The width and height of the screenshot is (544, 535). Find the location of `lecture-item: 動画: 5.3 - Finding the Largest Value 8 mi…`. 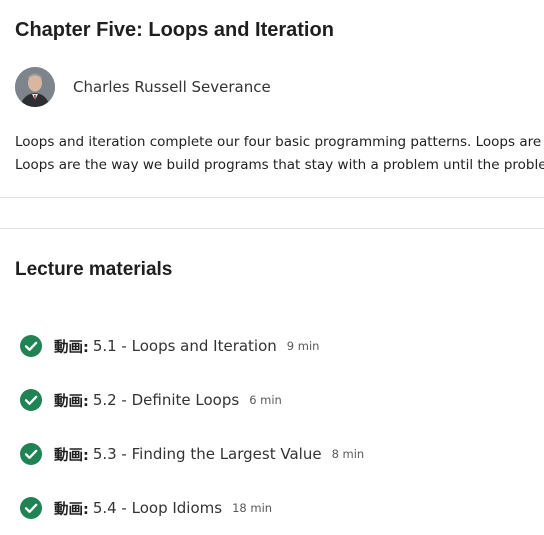

lecture-item: 動画: 5.3 - Finding the Largest Value 8 mi… is located at coordinates (192, 454).